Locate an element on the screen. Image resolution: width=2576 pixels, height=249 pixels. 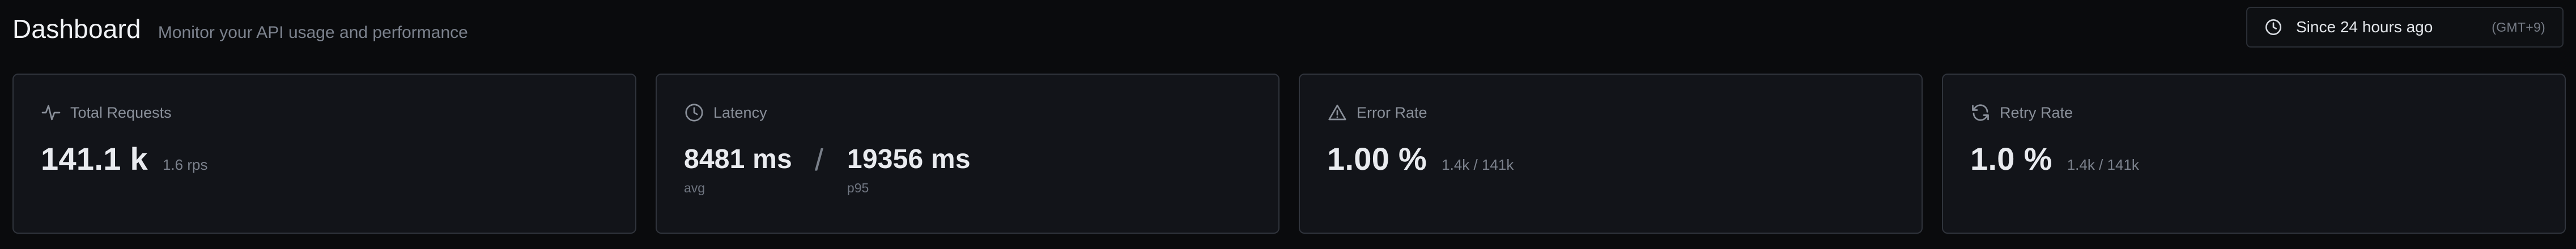
latency-avg: 8481 ms avg is located at coordinates (738, 170).